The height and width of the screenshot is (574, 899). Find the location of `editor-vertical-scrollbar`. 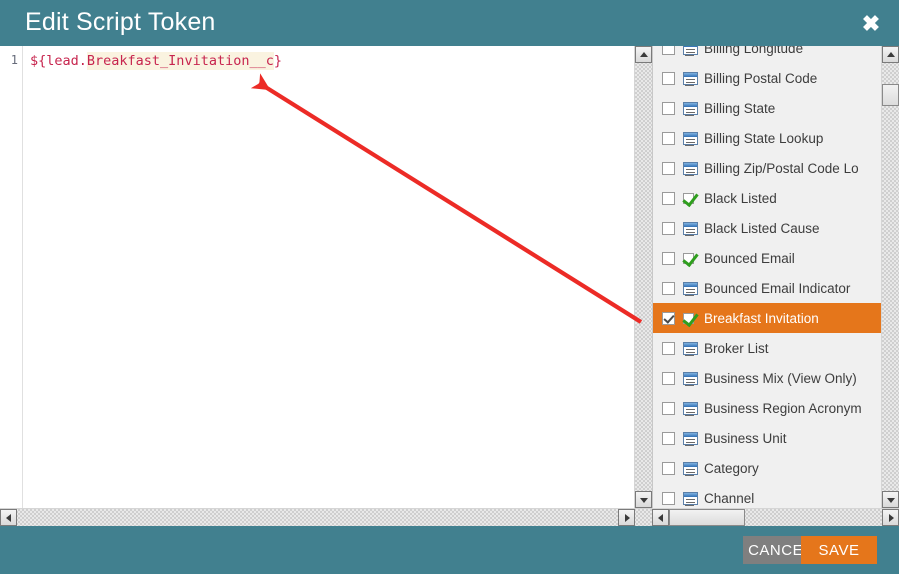

editor-vertical-scrollbar is located at coordinates (643, 277).